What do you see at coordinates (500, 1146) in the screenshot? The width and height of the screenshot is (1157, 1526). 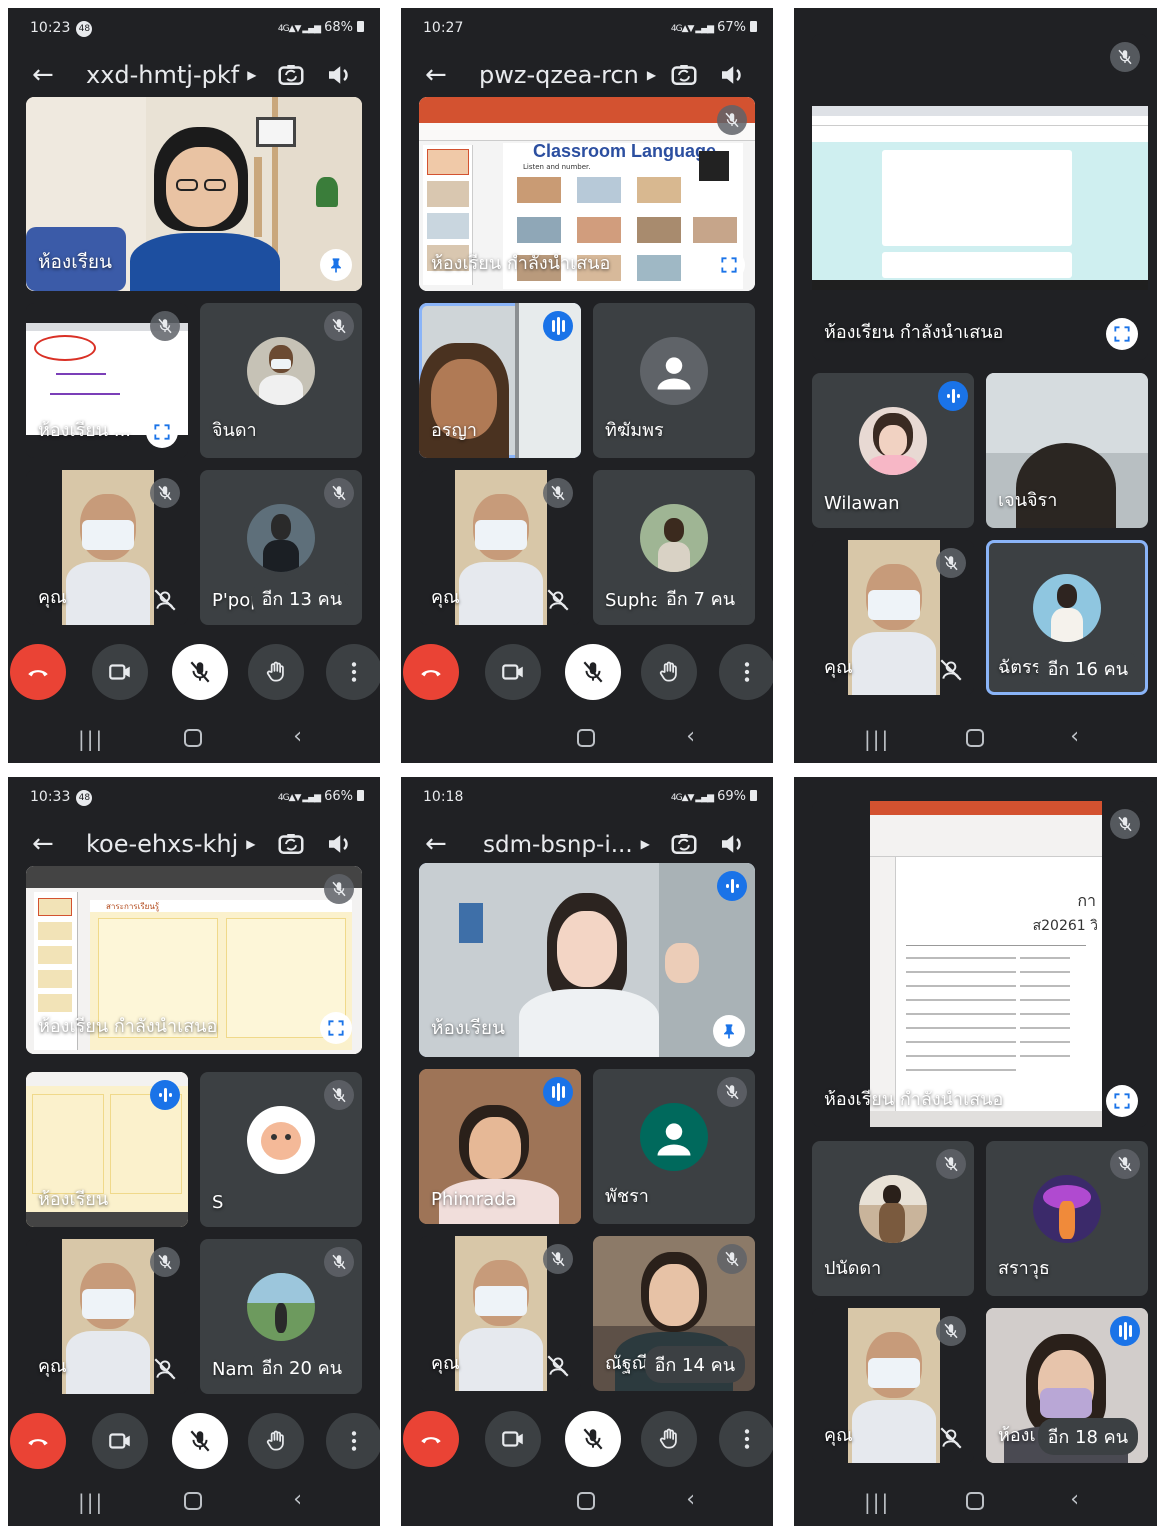 I see `participant-tile-speaking: Phimrada` at bounding box center [500, 1146].